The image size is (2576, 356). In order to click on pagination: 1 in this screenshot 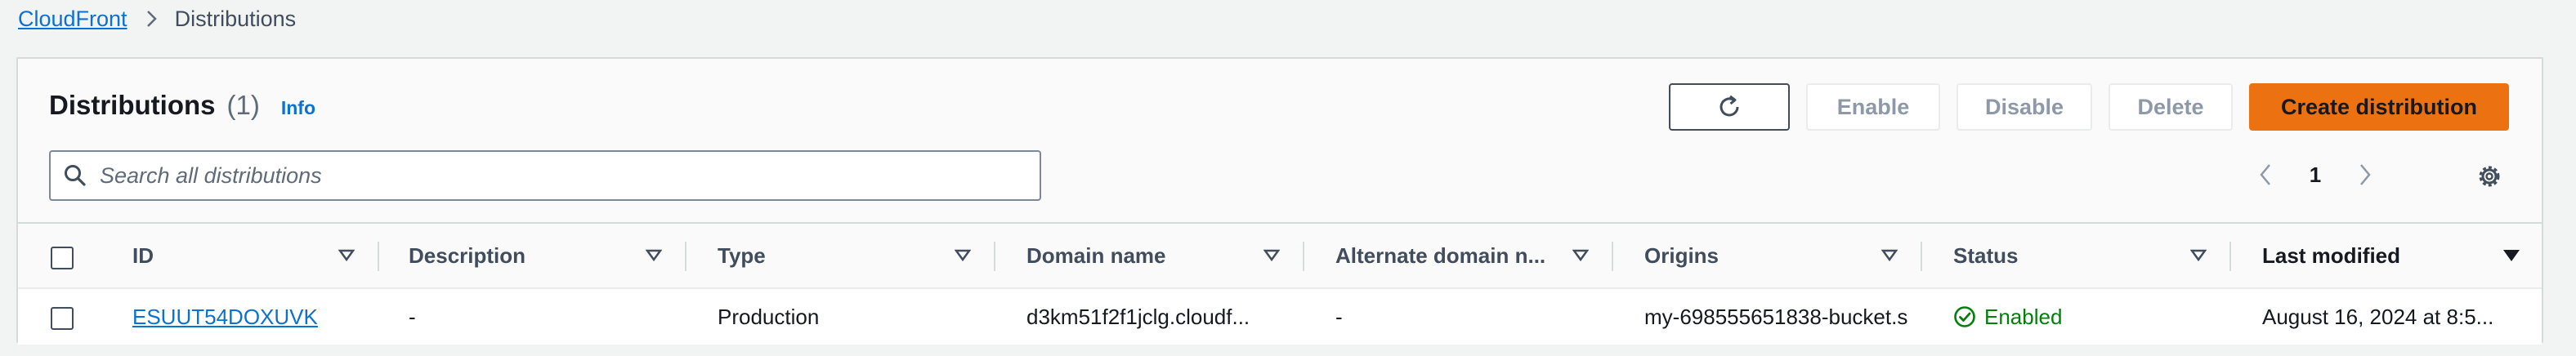, I will do `click(2315, 174)`.